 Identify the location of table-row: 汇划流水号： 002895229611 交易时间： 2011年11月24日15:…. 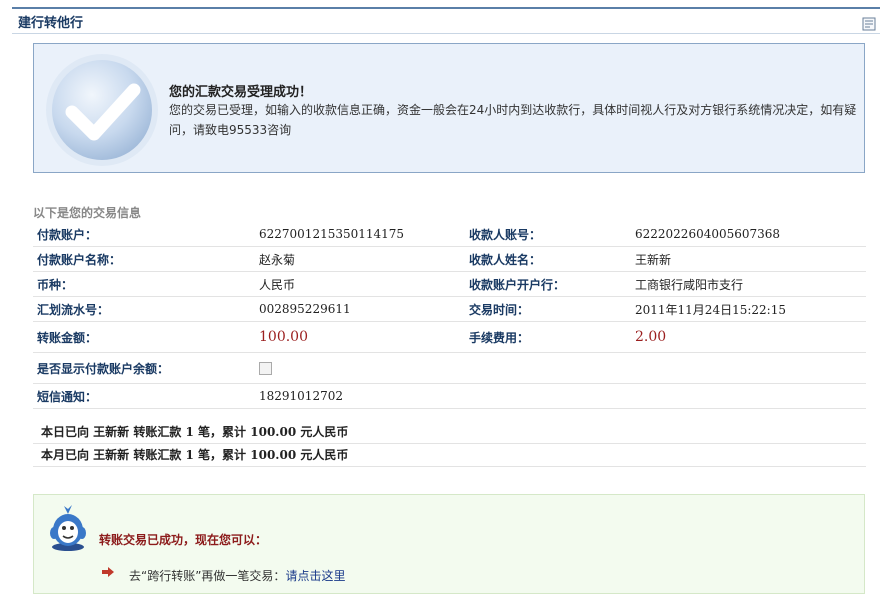
(449, 309).